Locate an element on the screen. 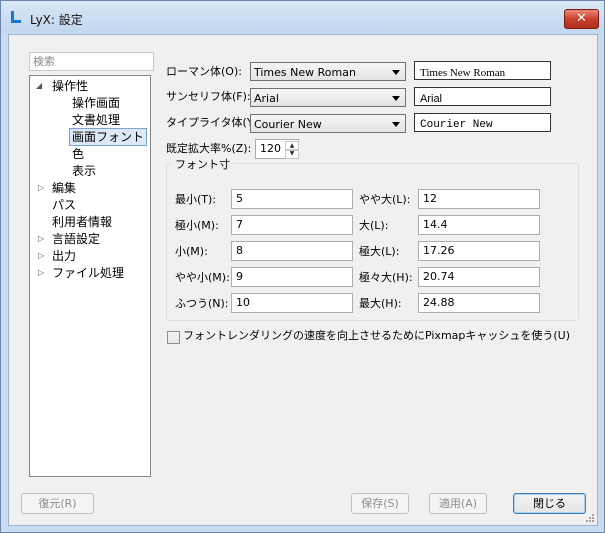 This screenshot has height=533, width=605. font-size-group-title: フォント寸 is located at coordinates (202, 164).